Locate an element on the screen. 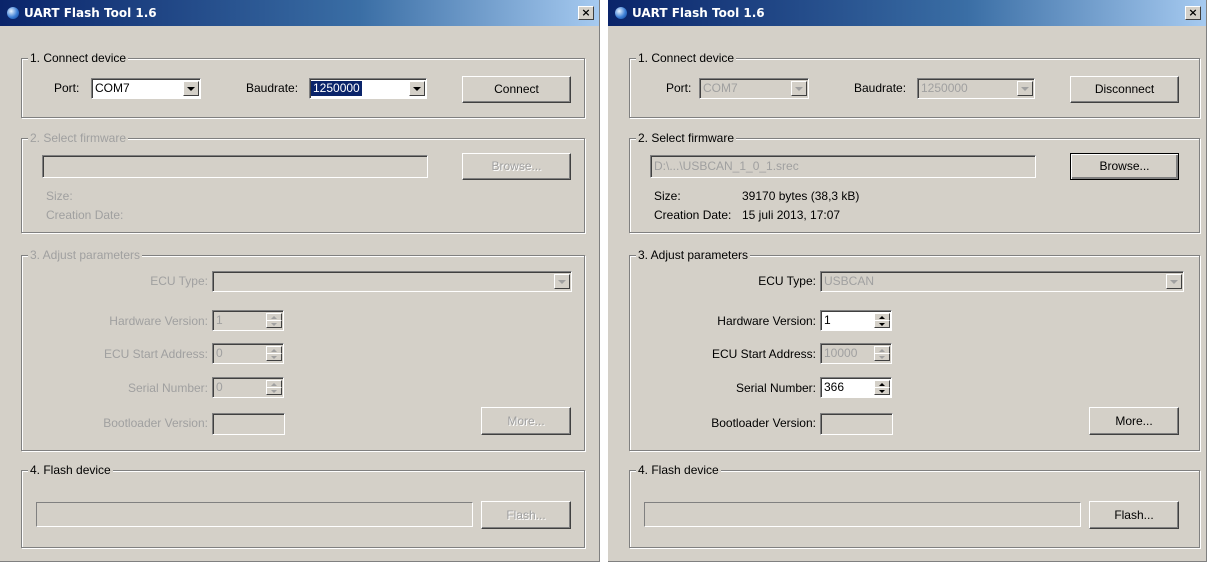 The width and height of the screenshot is (1207, 562). ecu-start-address-value: 10000 is located at coordinates (841, 353).